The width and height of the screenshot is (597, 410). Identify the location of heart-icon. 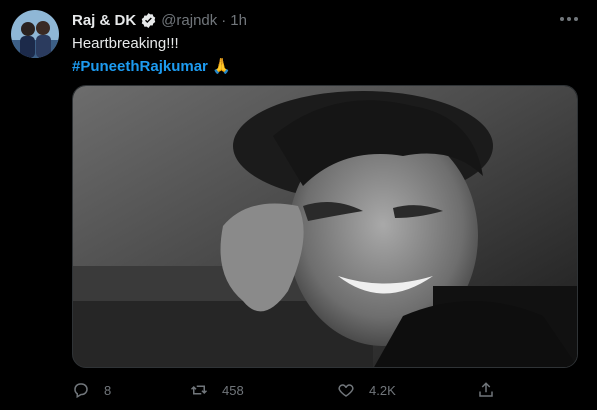
(346, 390).